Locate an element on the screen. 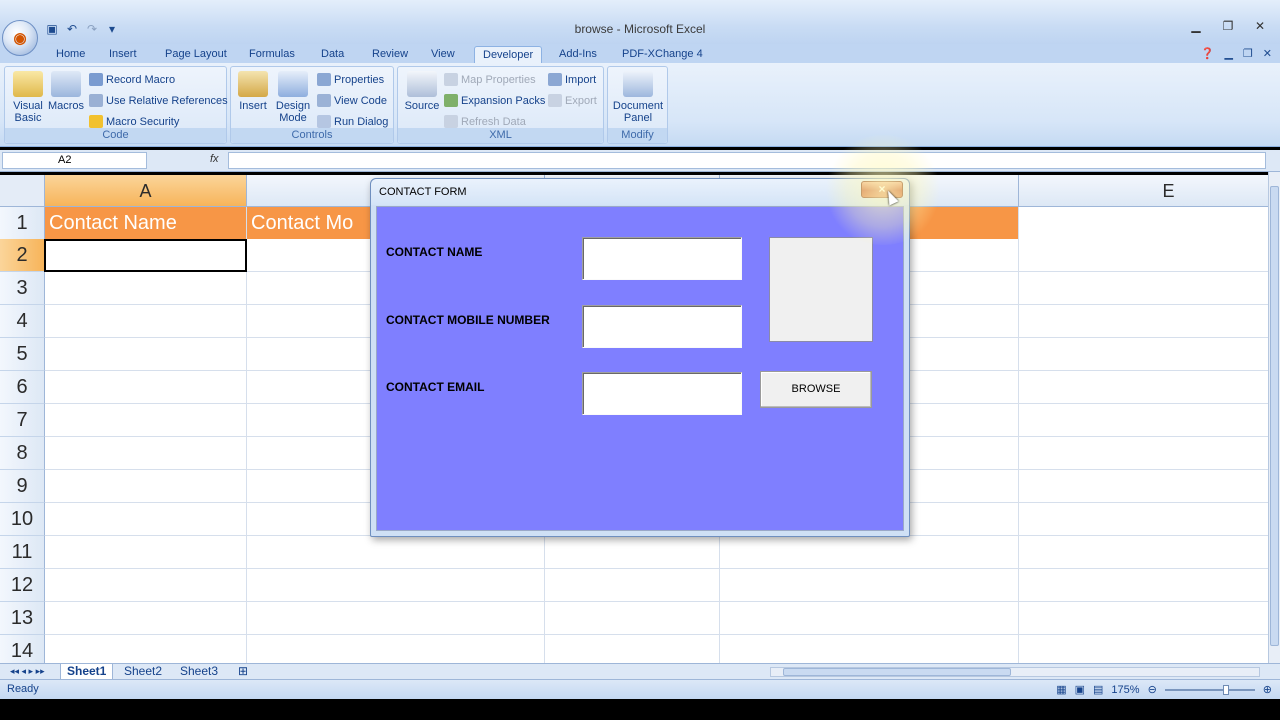 The width and height of the screenshot is (1280, 720). tab-insert: Insert is located at coordinates (123, 55).